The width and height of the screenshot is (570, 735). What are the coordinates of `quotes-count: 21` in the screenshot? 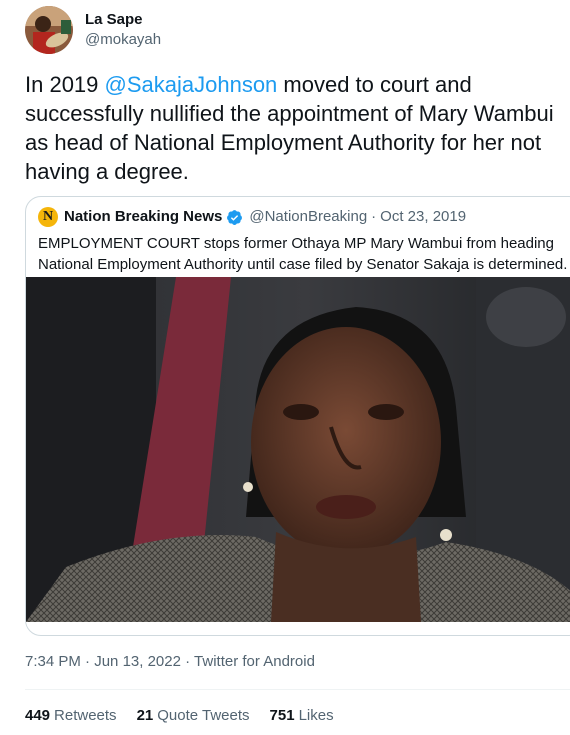 It's located at (145, 715).